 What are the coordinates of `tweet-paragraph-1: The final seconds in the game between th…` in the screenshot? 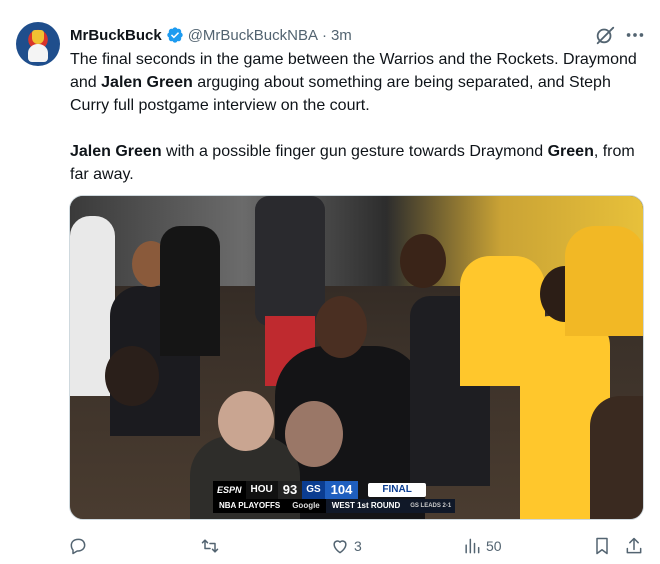 It's located at (360, 82).